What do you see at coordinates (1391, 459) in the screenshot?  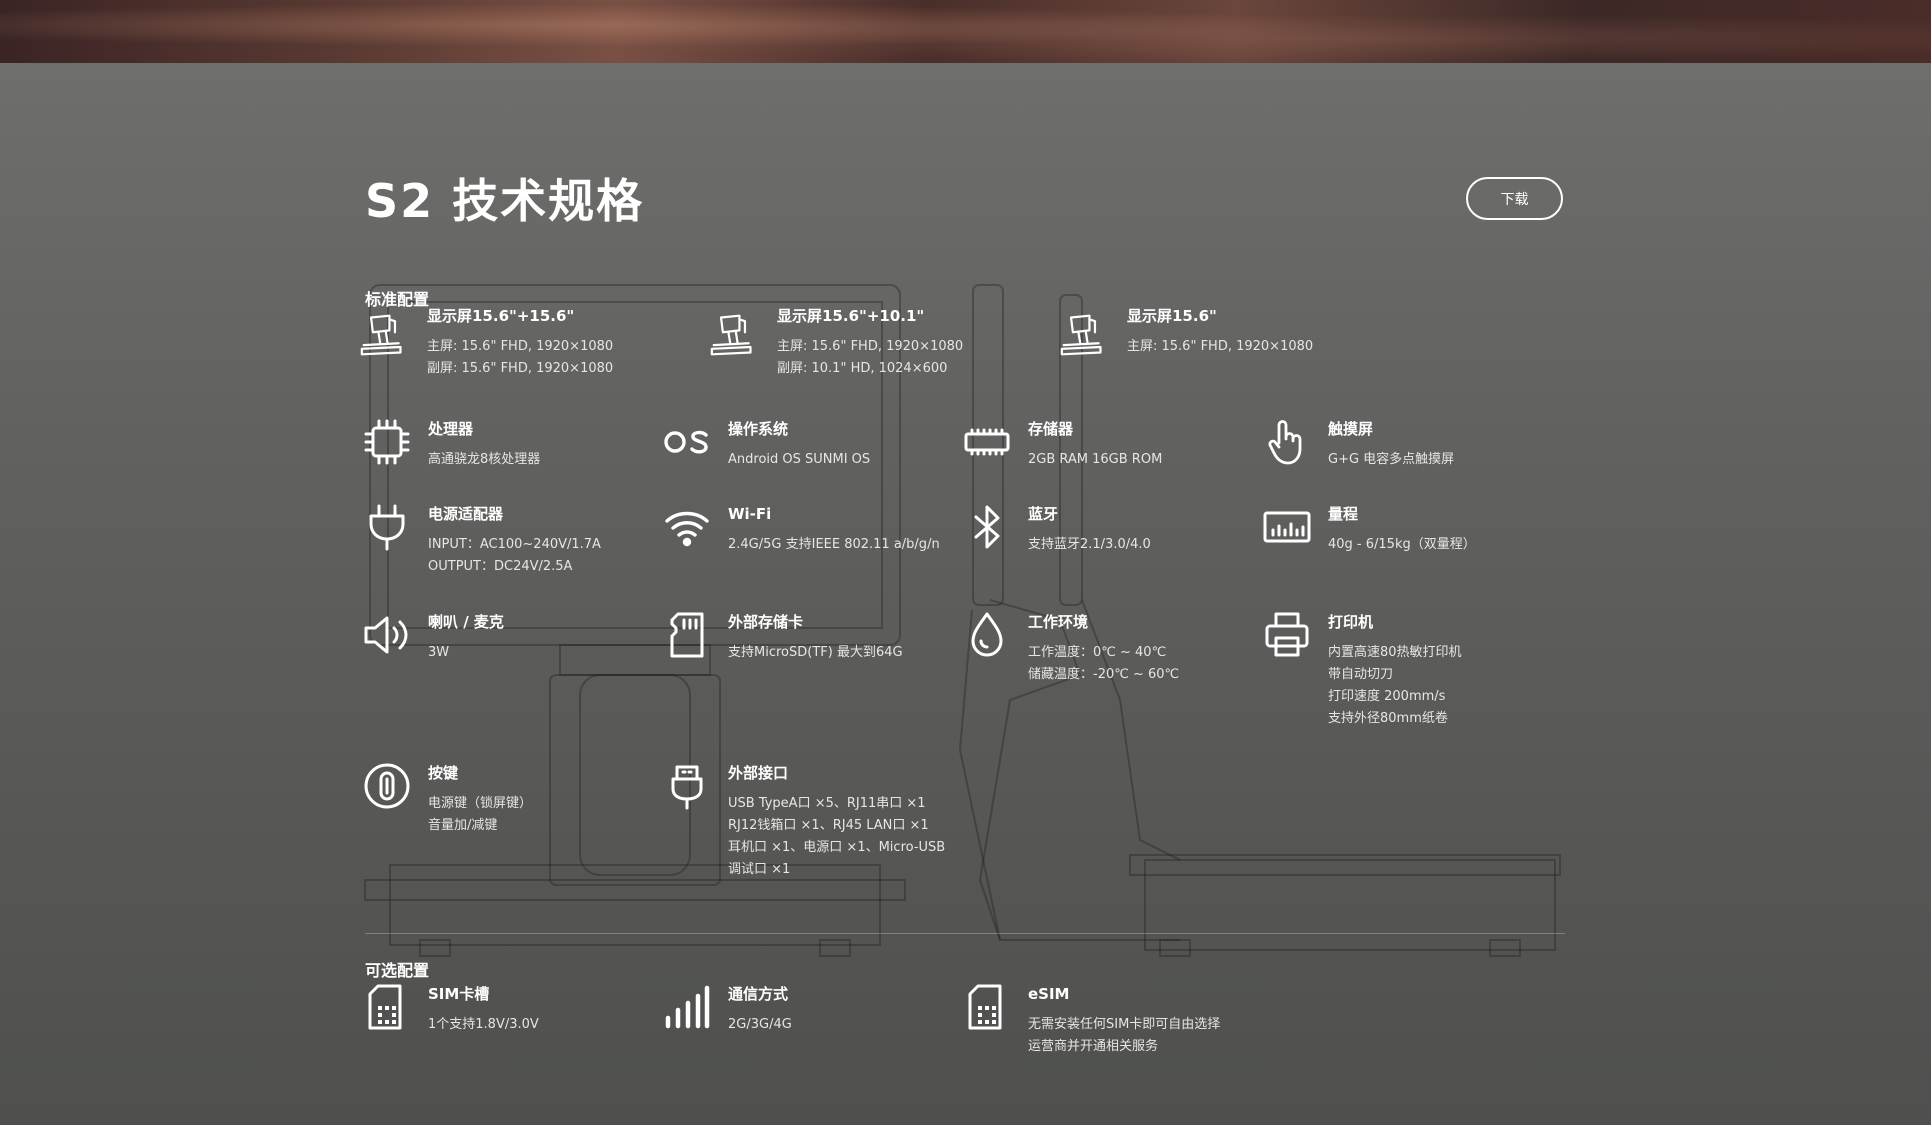 I see `spec-detail-line: G+G 电容多点触摸屏` at bounding box center [1391, 459].